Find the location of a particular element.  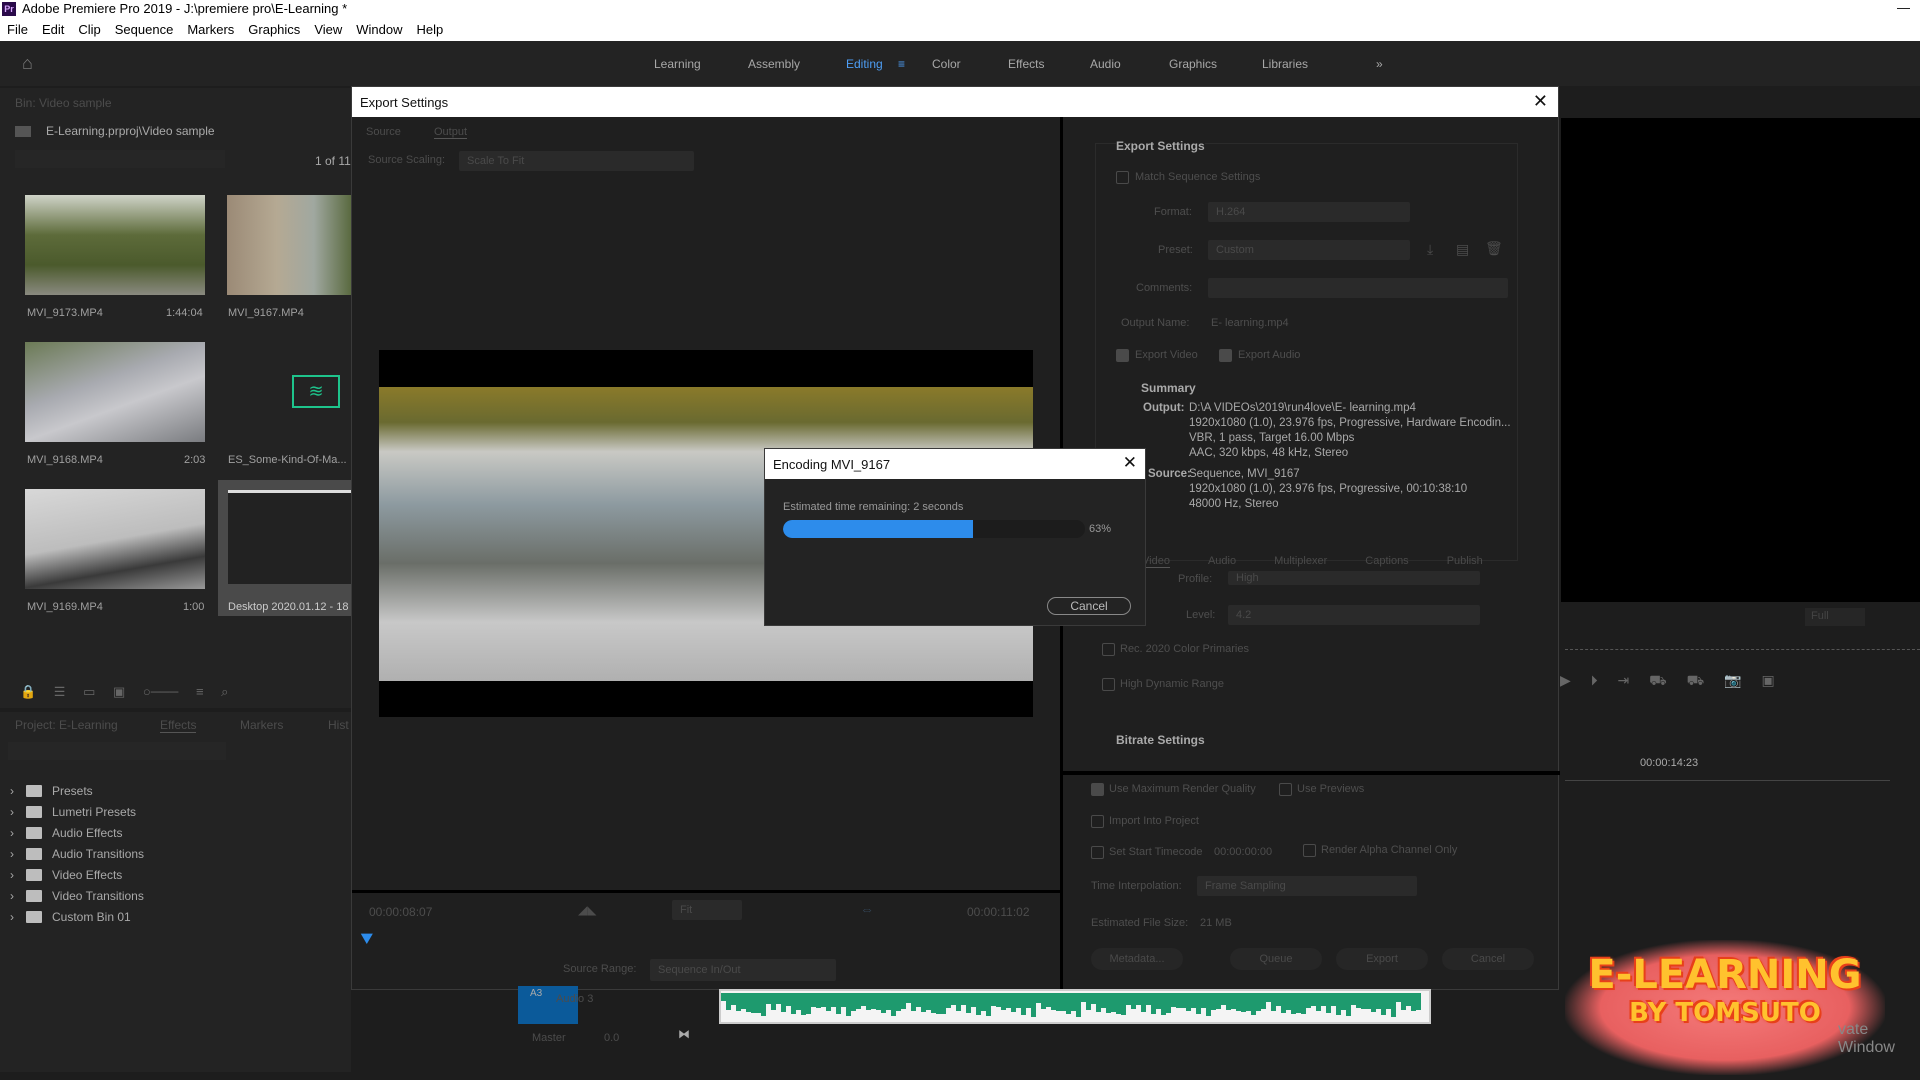

tab-output: Output is located at coordinates (451, 132).